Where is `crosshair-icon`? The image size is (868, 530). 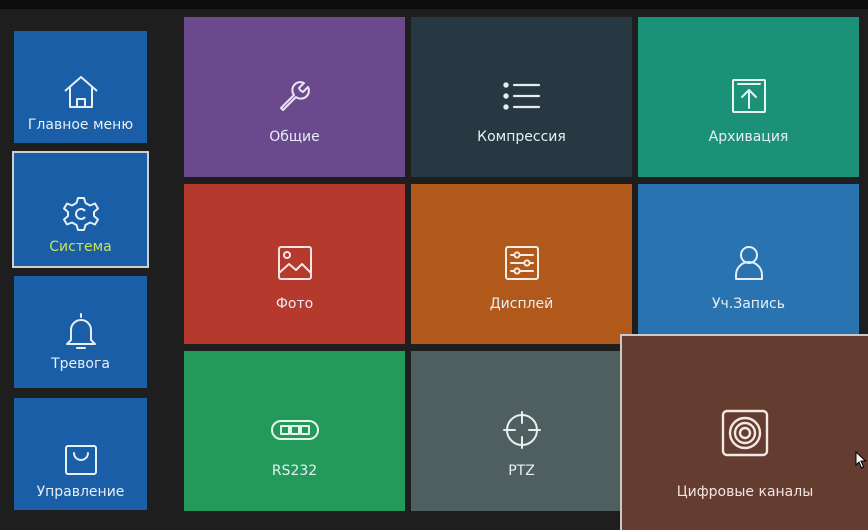
crosshair-icon is located at coordinates (521, 430).